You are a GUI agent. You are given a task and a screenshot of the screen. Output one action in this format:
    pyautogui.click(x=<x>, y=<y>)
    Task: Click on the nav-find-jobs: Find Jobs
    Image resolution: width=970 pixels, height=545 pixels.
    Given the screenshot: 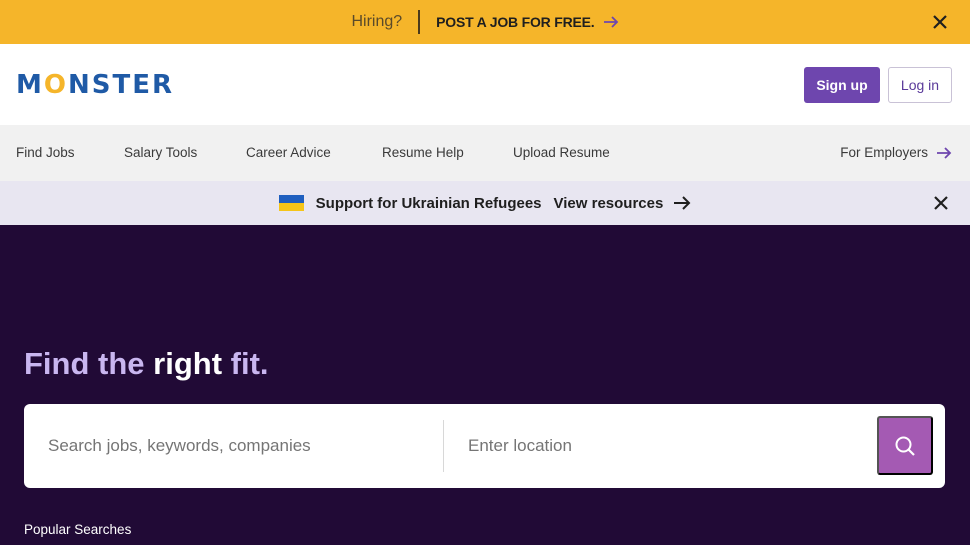 What is the action you would take?
    pyautogui.click(x=45, y=152)
    